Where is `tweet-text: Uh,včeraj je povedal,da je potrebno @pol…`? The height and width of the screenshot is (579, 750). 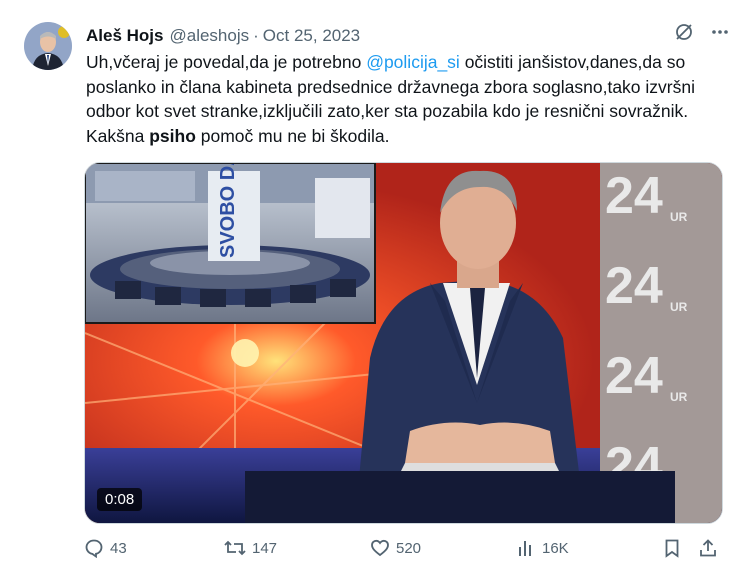
tweet-text: Uh,včeraj je povedal,da je potrebno @pol… is located at coordinates (411, 99).